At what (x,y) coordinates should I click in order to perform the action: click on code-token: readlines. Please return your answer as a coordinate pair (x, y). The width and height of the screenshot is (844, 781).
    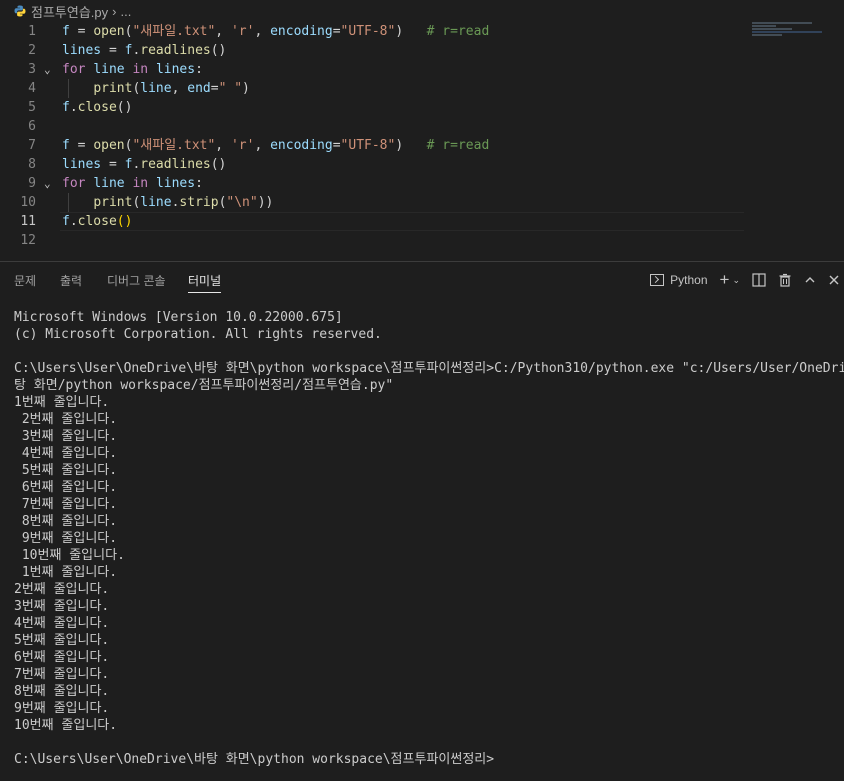
    Looking at the image, I should click on (175, 164).